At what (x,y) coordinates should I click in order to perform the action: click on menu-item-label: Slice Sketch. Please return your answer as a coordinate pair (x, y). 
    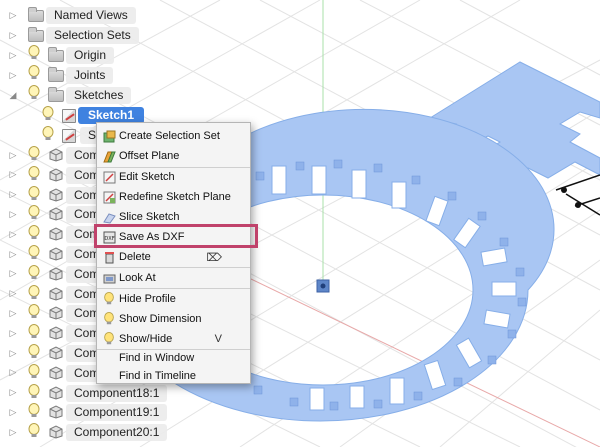
    Looking at the image, I should click on (149, 217).